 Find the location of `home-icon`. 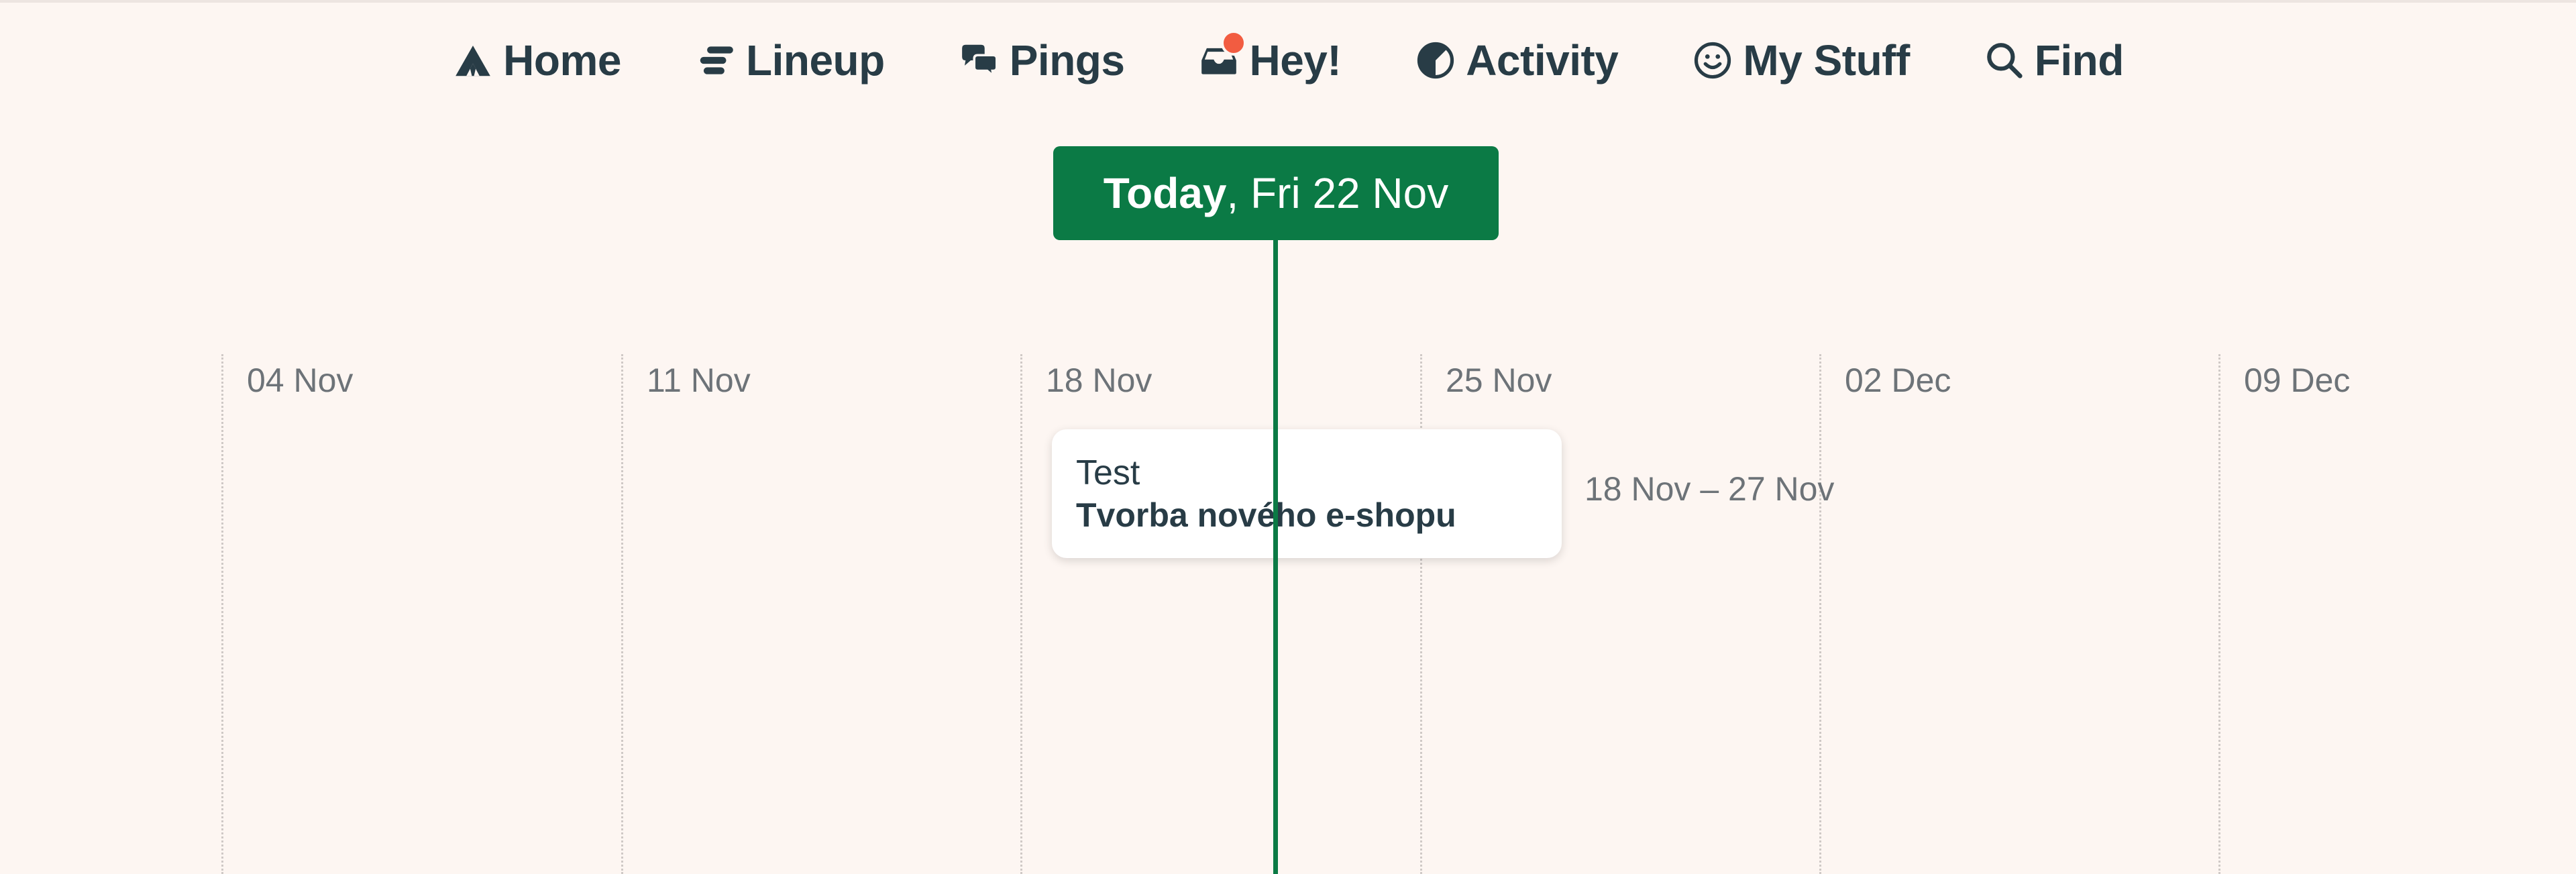

home-icon is located at coordinates (473, 60).